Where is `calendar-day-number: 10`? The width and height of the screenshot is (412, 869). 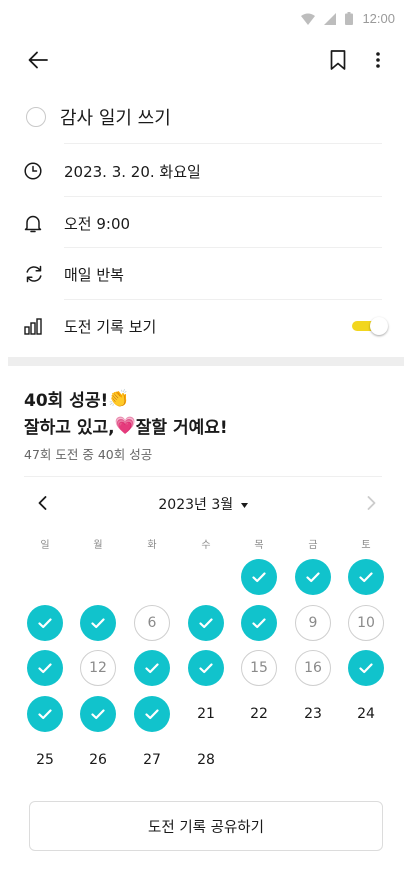
calendar-day-number: 10 is located at coordinates (366, 623).